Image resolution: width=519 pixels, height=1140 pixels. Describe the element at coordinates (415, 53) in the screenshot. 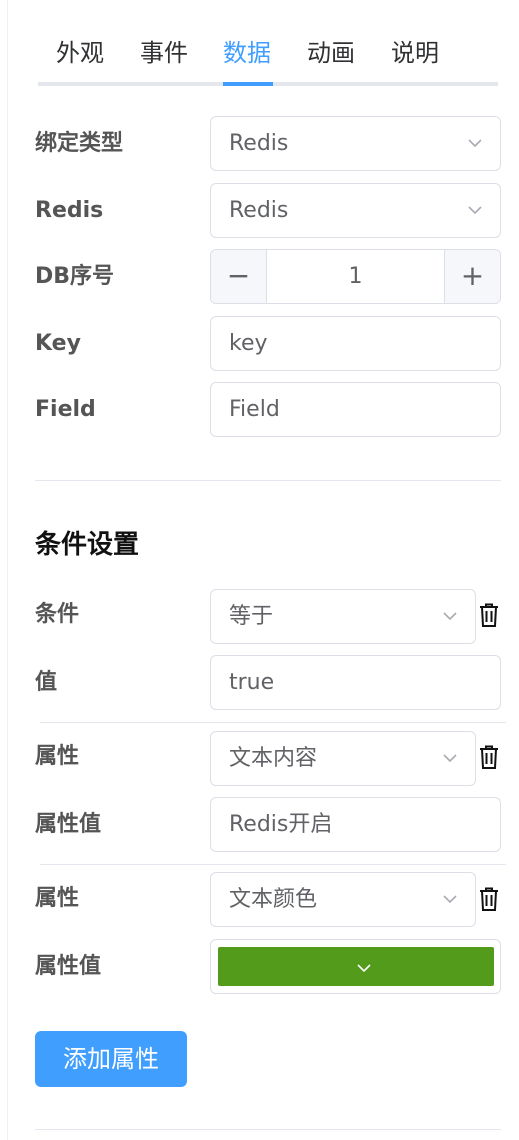

I see `tab-description: 说明` at that location.